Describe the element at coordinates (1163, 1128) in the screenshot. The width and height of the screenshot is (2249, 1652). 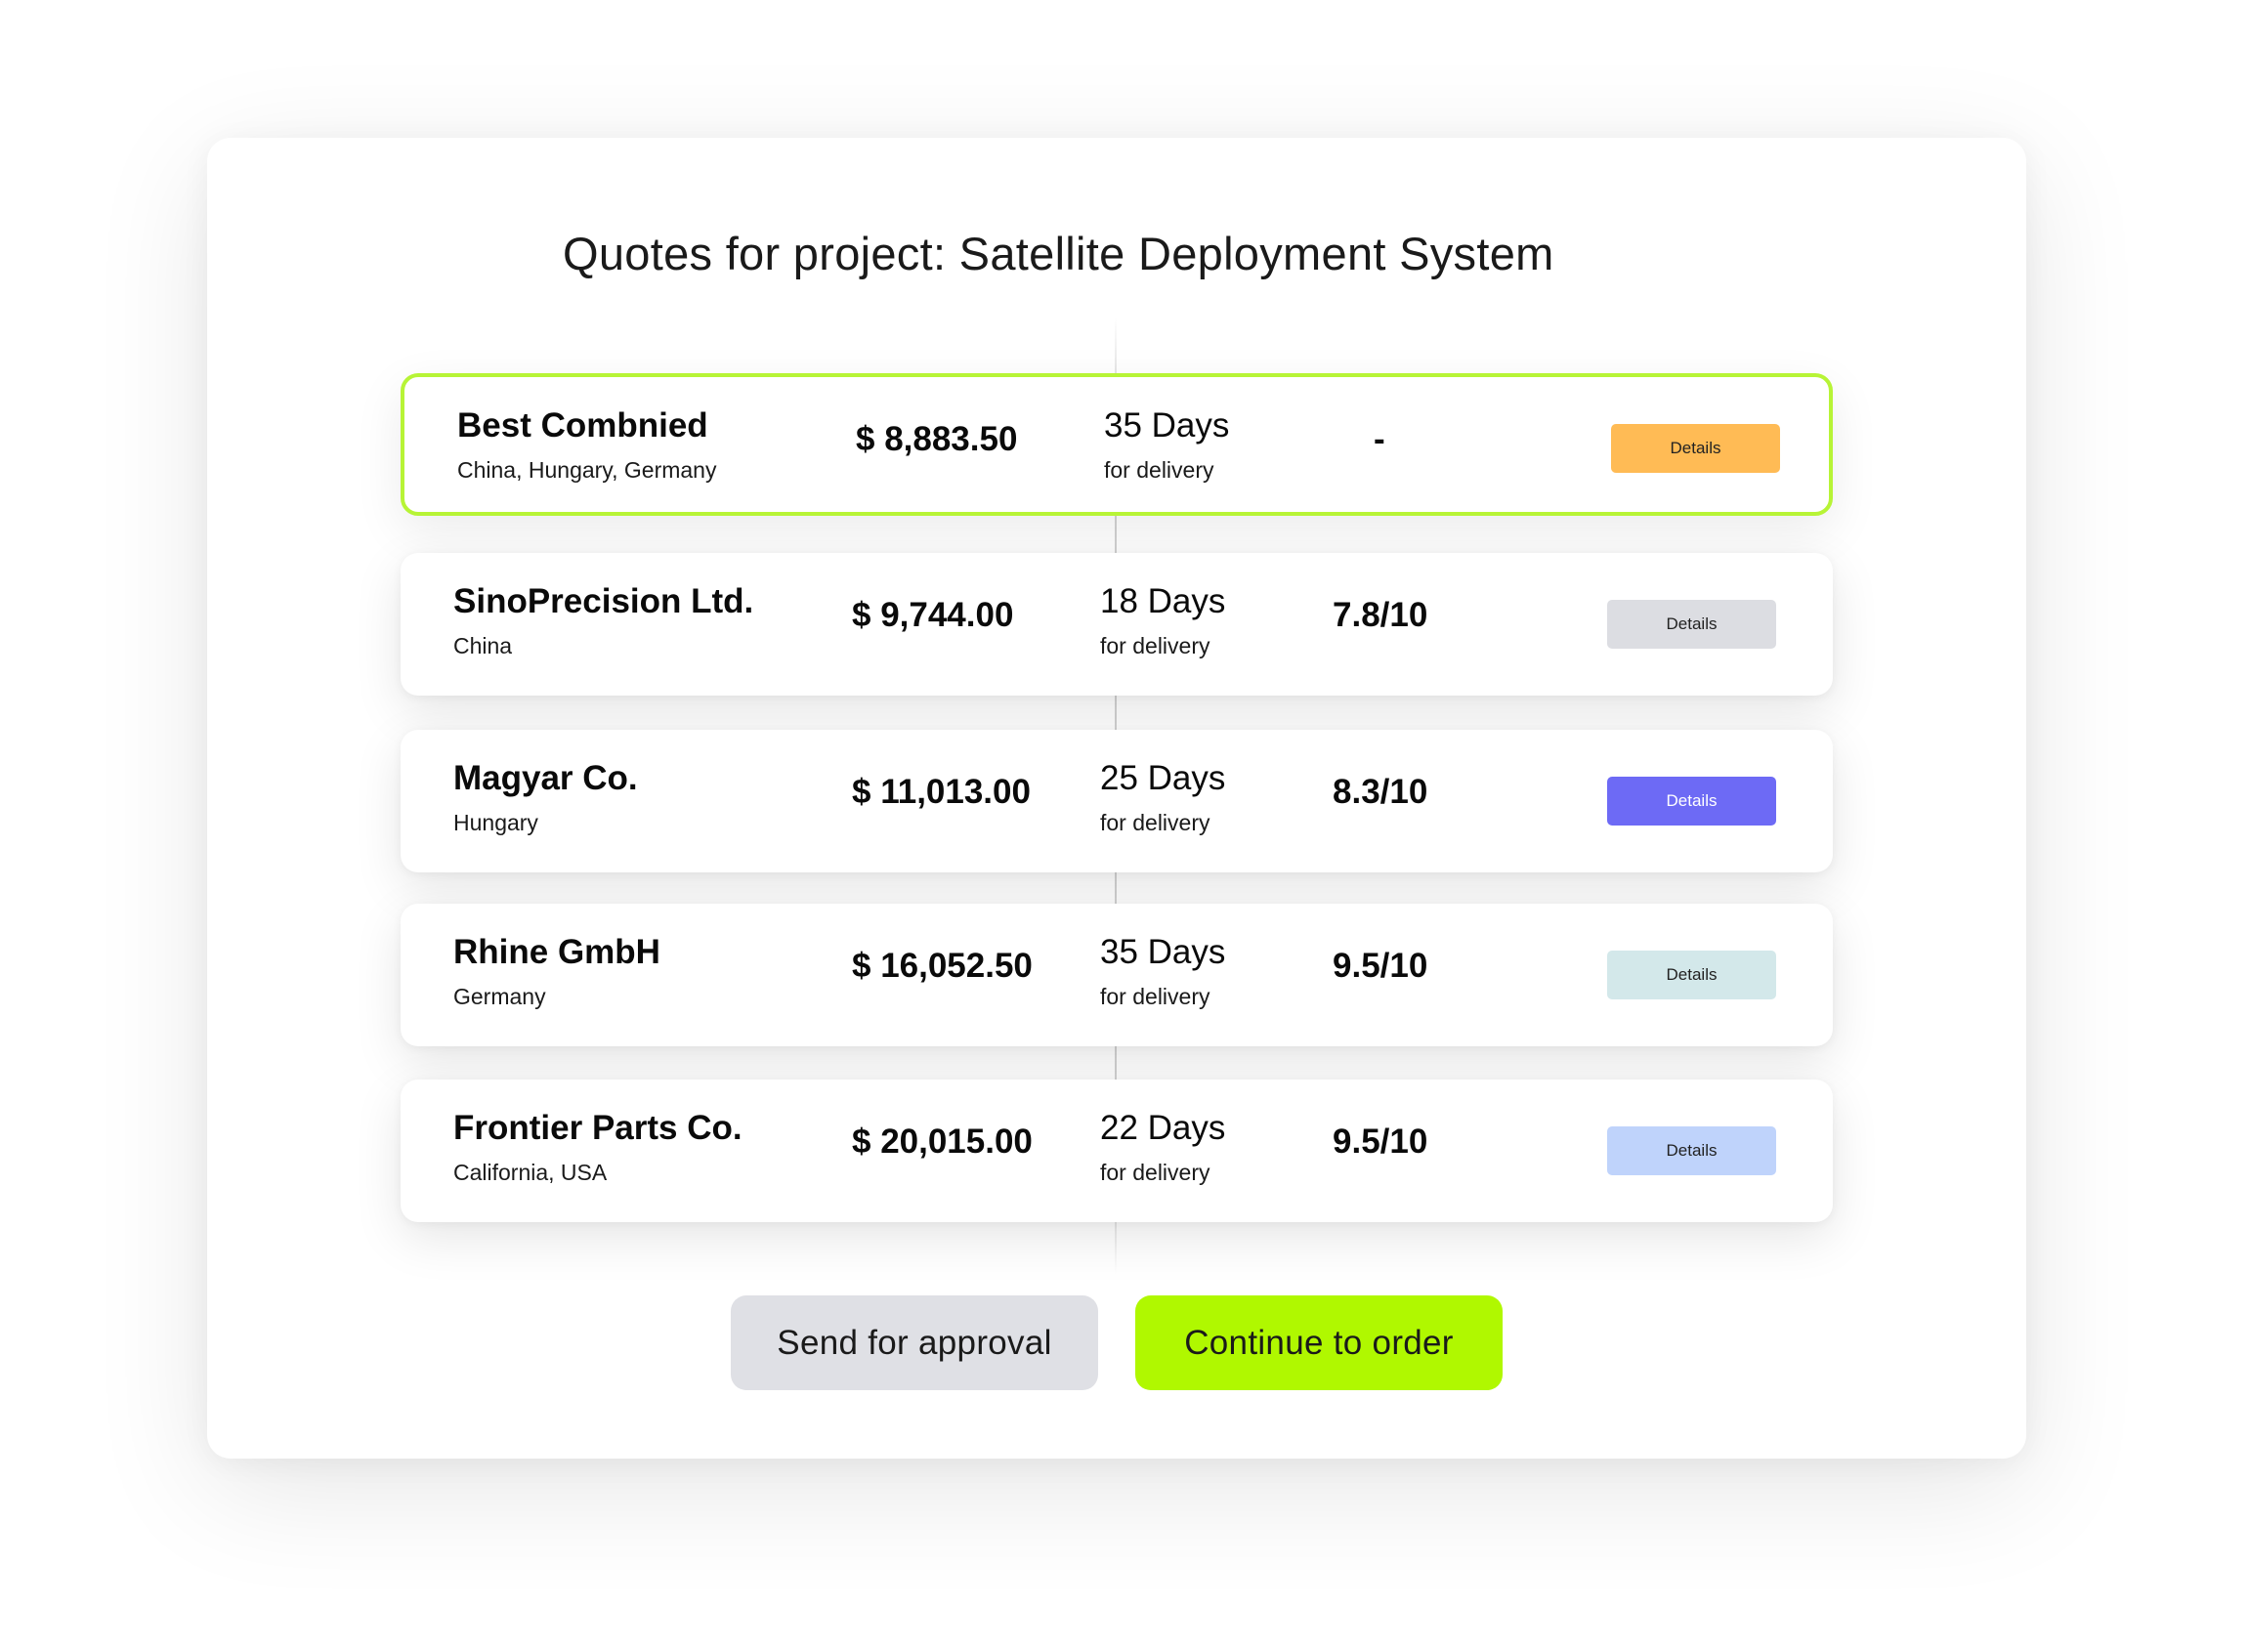
I see `delivery-days: 22 Days` at that location.